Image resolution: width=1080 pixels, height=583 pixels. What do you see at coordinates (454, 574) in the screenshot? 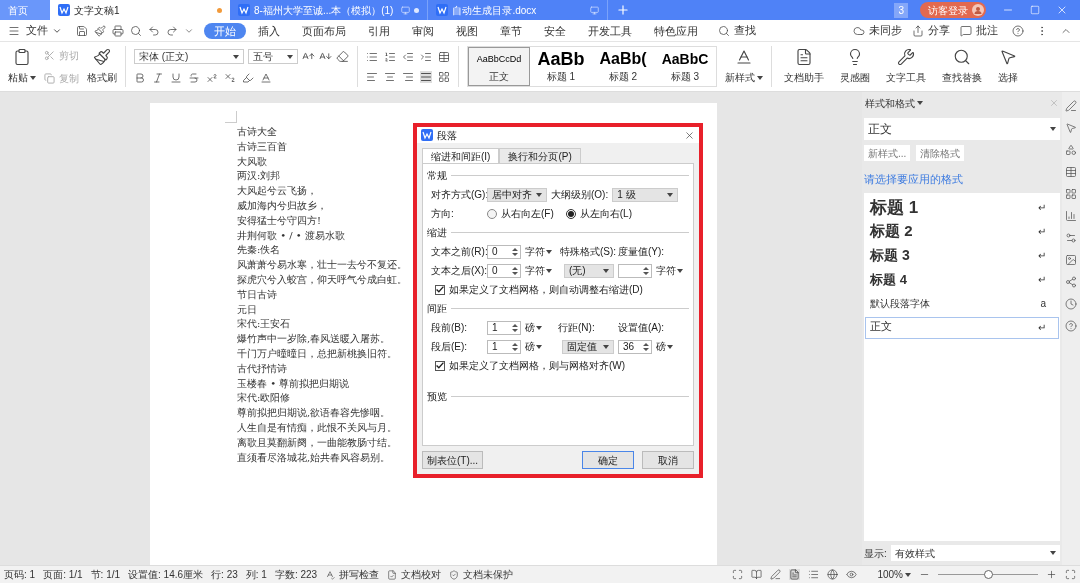
I see `shield-icon` at bounding box center [454, 574].